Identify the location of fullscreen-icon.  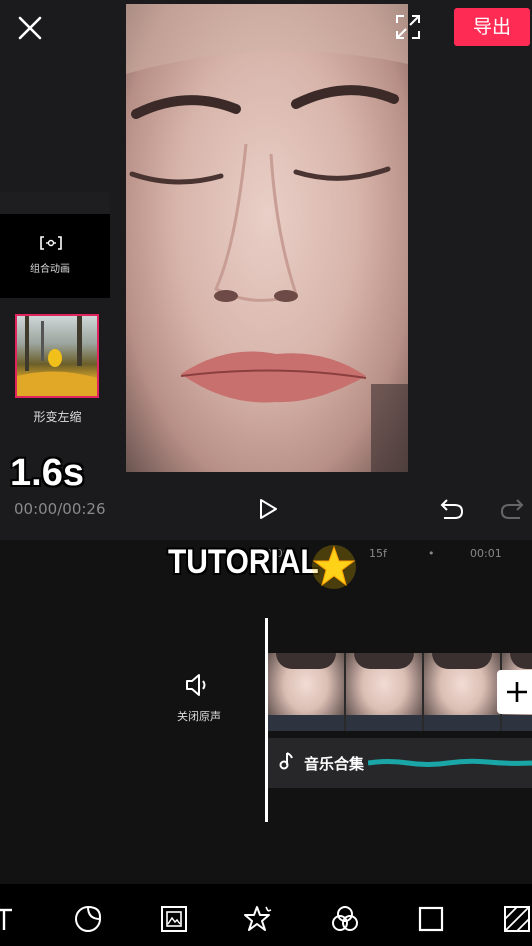
(408, 27).